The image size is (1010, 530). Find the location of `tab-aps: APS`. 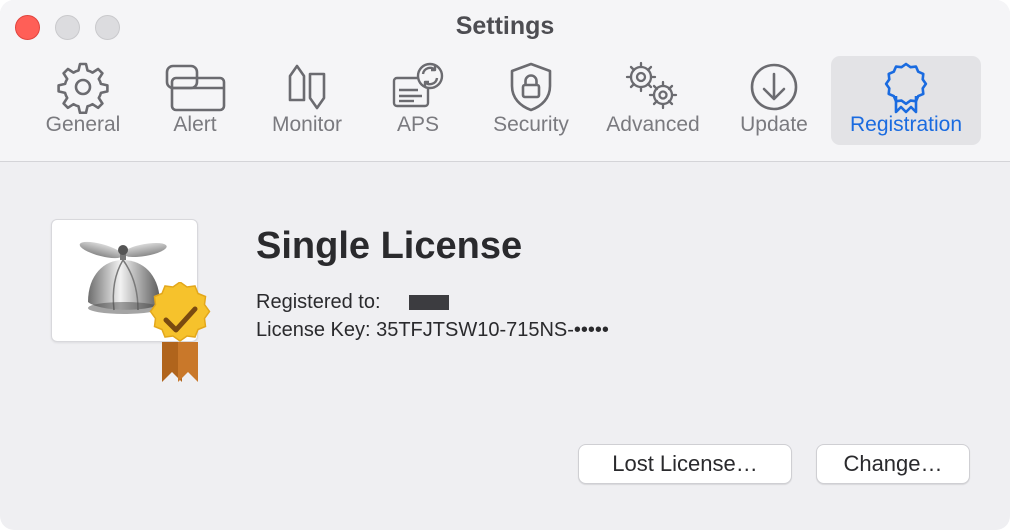

tab-aps: APS is located at coordinates (418, 100).